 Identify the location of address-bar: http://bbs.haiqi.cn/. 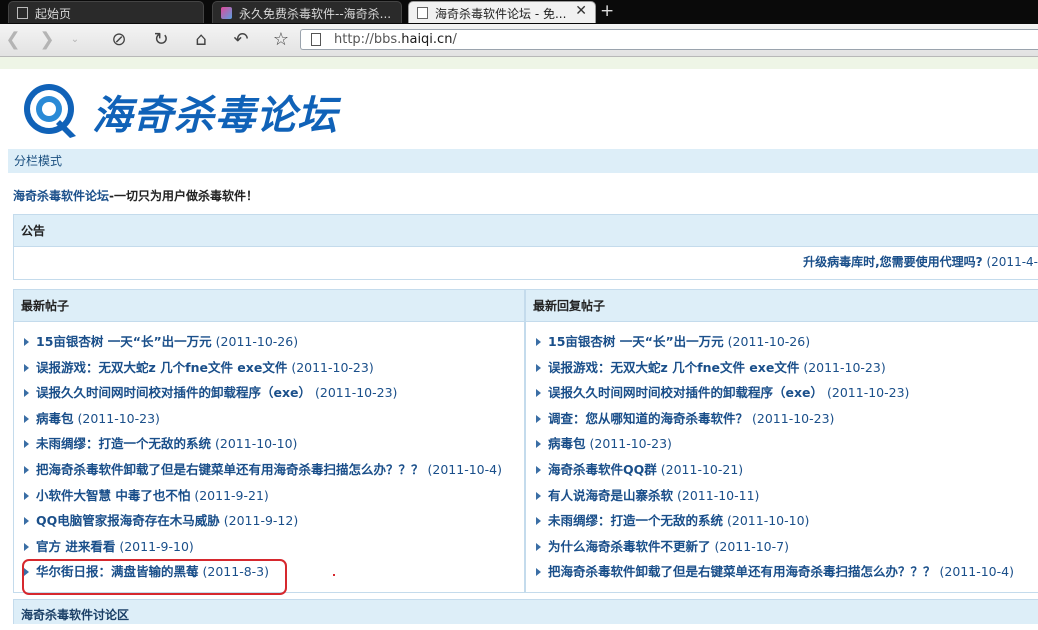
(669, 39).